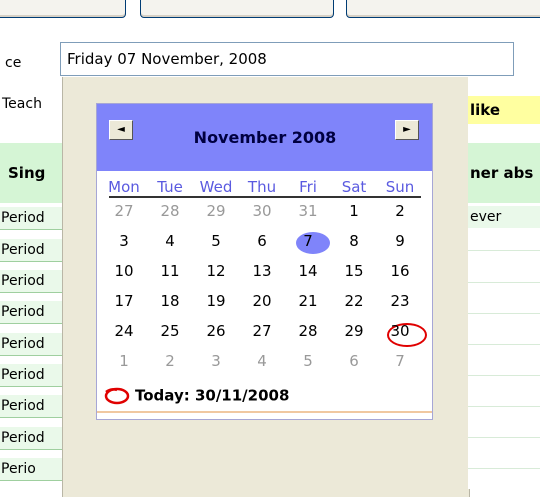  What do you see at coordinates (265, 197) in the screenshot?
I see `weekday-divider` at bounding box center [265, 197].